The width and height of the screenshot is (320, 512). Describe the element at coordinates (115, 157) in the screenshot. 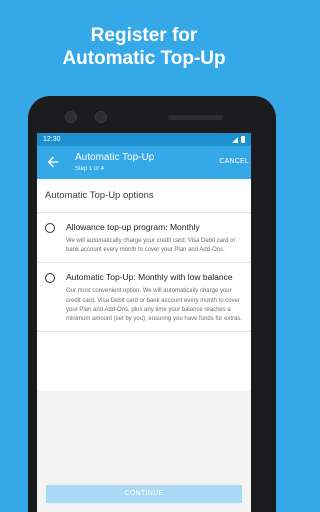

I see `page-title: Automatic Top-Up` at that location.